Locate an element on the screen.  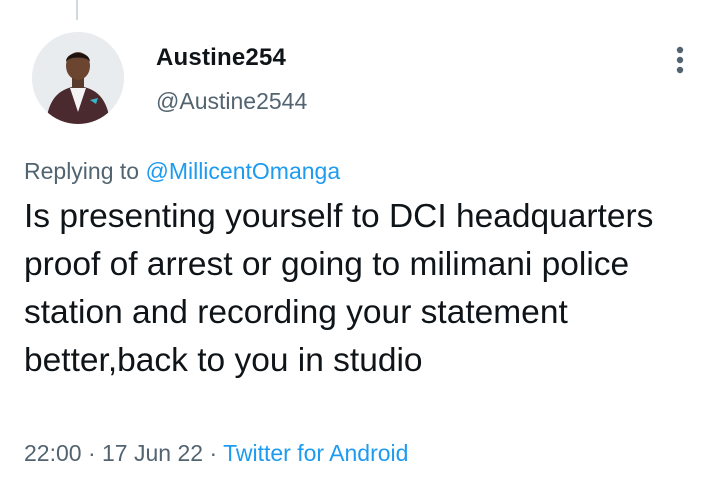
tweet-metadata: 22:00 · 17 Jun 22 · Twitter for Android is located at coordinates (216, 453).